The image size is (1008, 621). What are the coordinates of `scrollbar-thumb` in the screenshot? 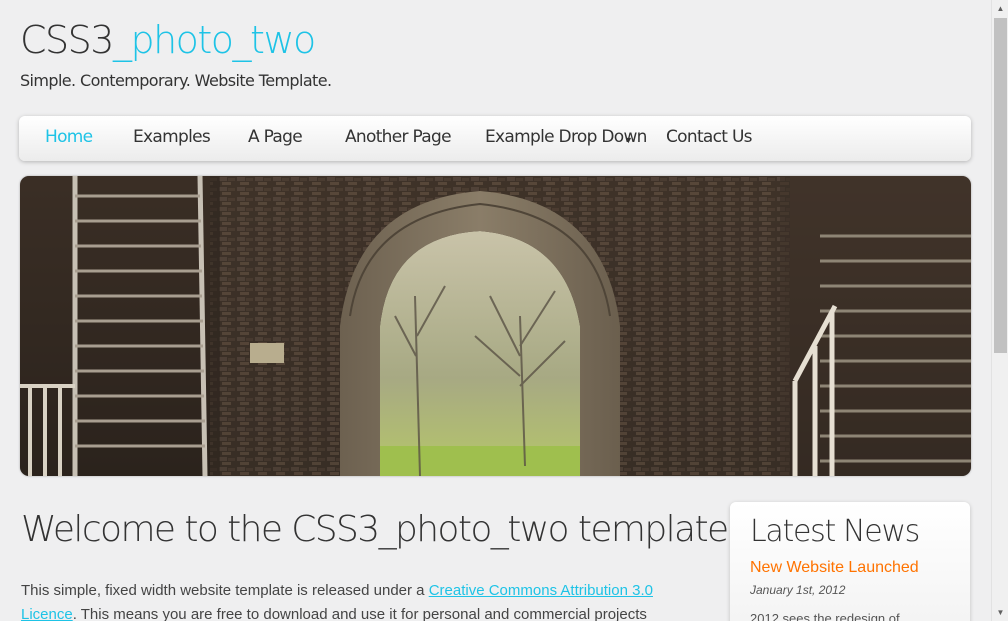 It's located at (1000, 185).